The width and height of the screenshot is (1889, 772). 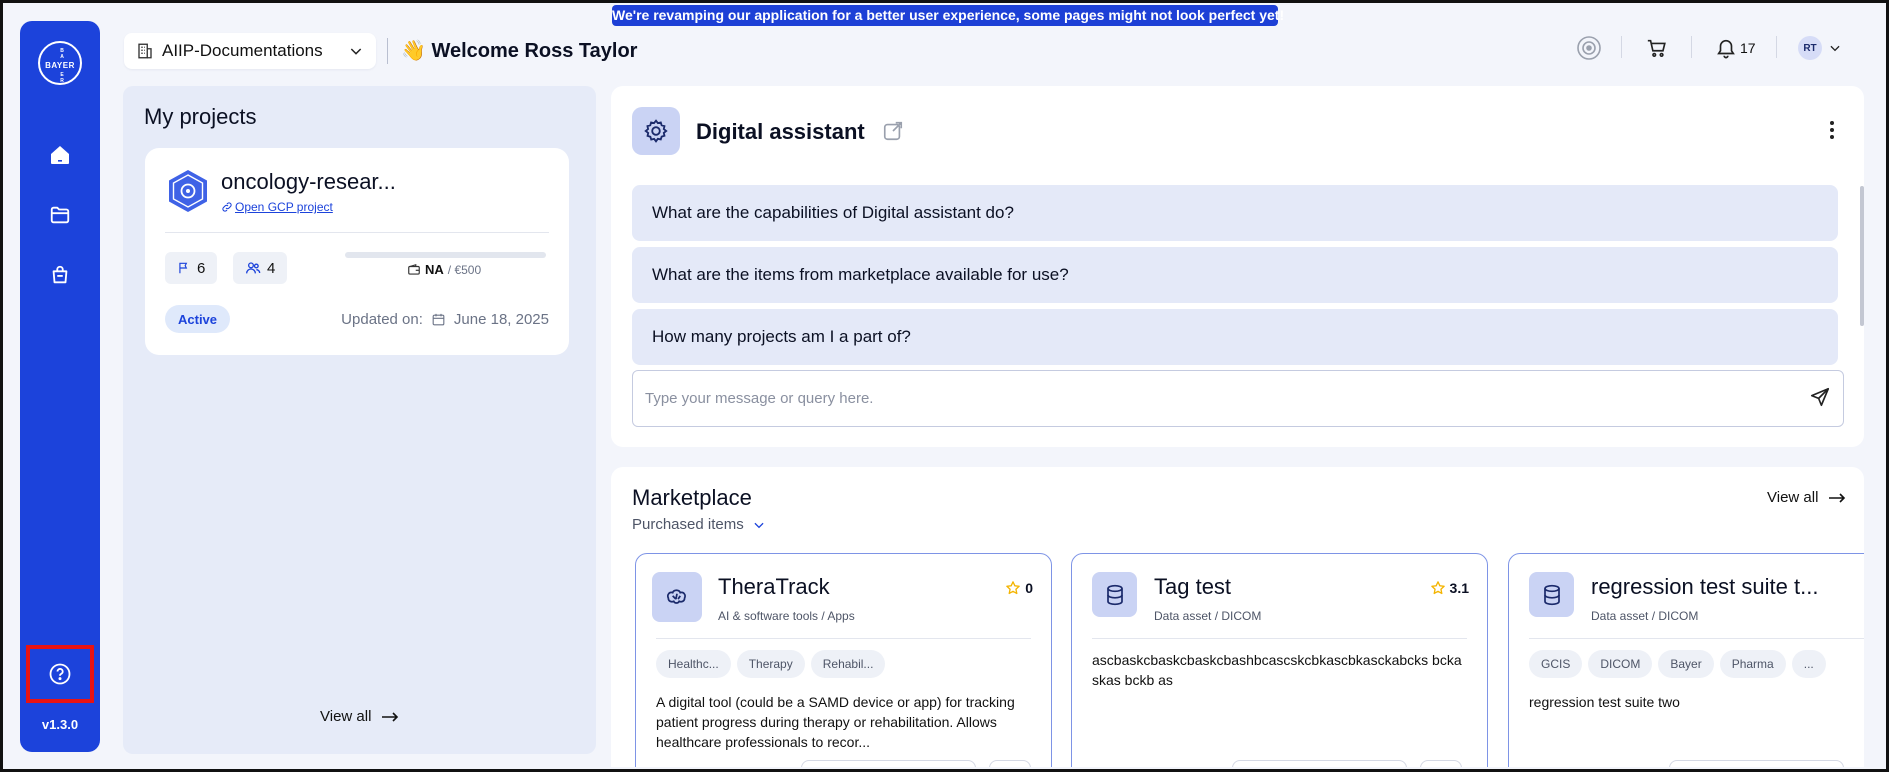 What do you see at coordinates (413, 51) in the screenshot?
I see `wave-emoji: 👋` at bounding box center [413, 51].